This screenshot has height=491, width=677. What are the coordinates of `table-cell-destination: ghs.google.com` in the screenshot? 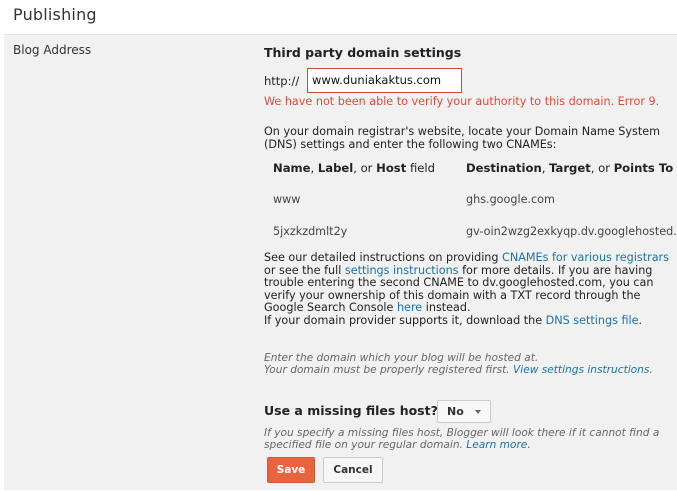 It's located at (510, 199).